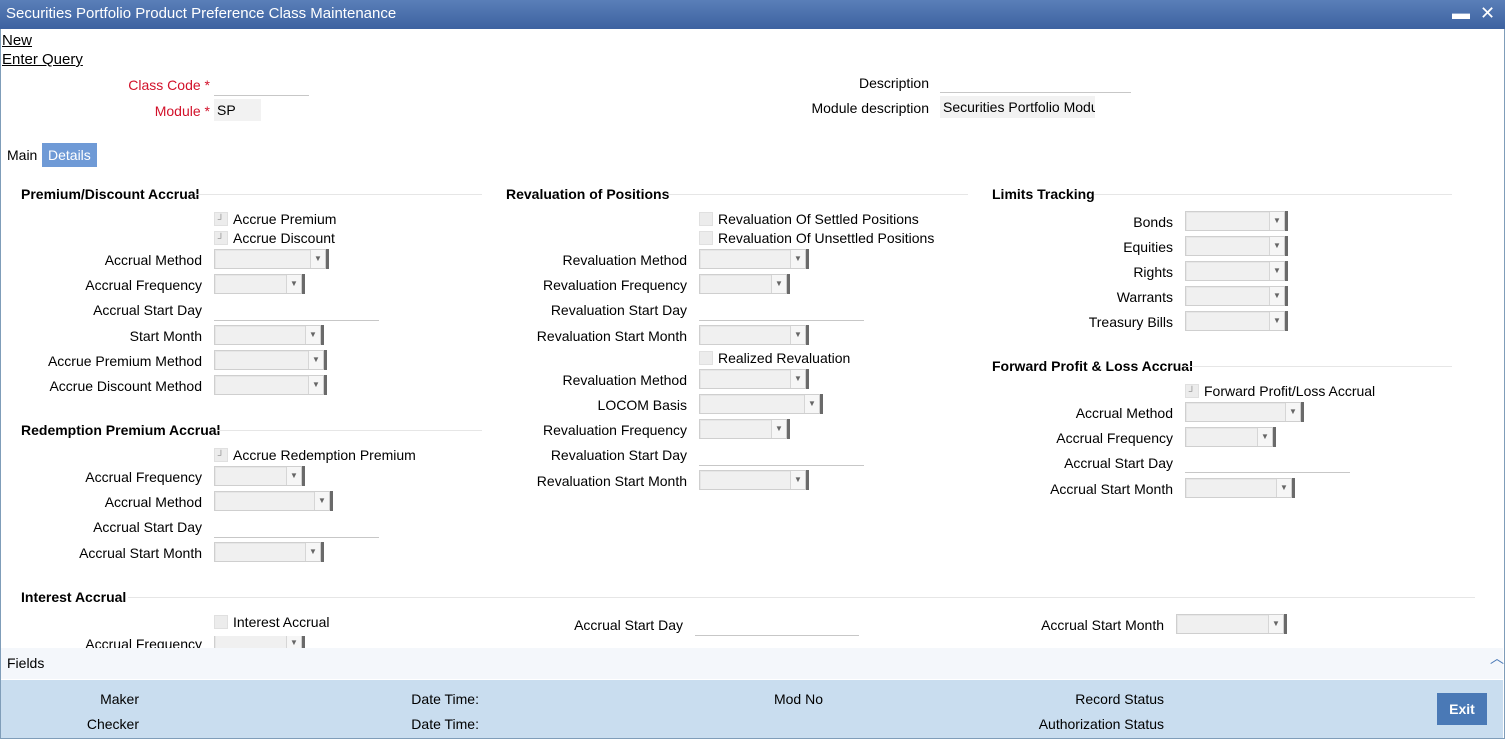 This screenshot has width=1505, height=740. What do you see at coordinates (761, 404) in the screenshot?
I see `locom-basis-select: ▼` at bounding box center [761, 404].